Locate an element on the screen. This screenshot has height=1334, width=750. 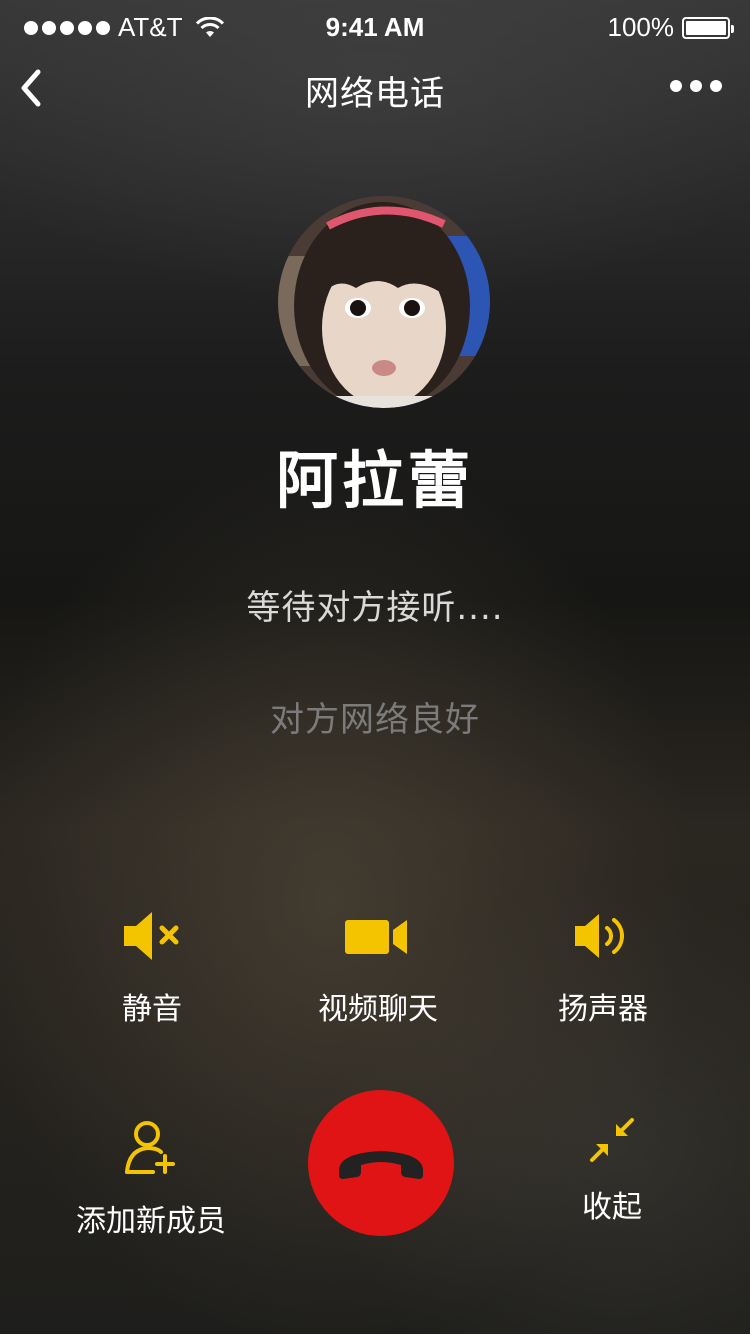
speaker-label: 扬声器 is located at coordinates (603, 1009).